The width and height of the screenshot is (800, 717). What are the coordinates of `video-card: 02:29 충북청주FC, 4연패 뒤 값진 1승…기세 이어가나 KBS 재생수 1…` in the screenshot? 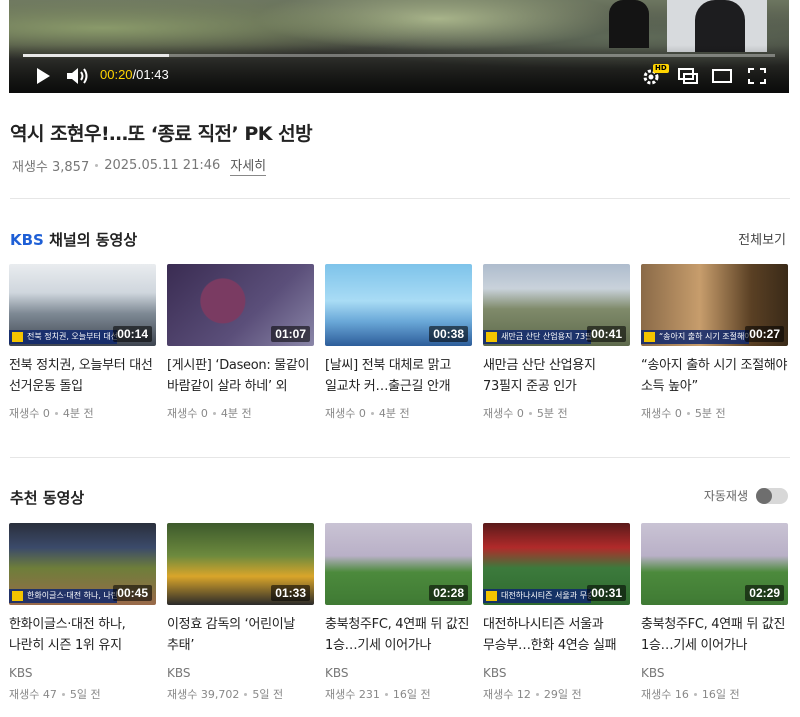 It's located at (714, 612).